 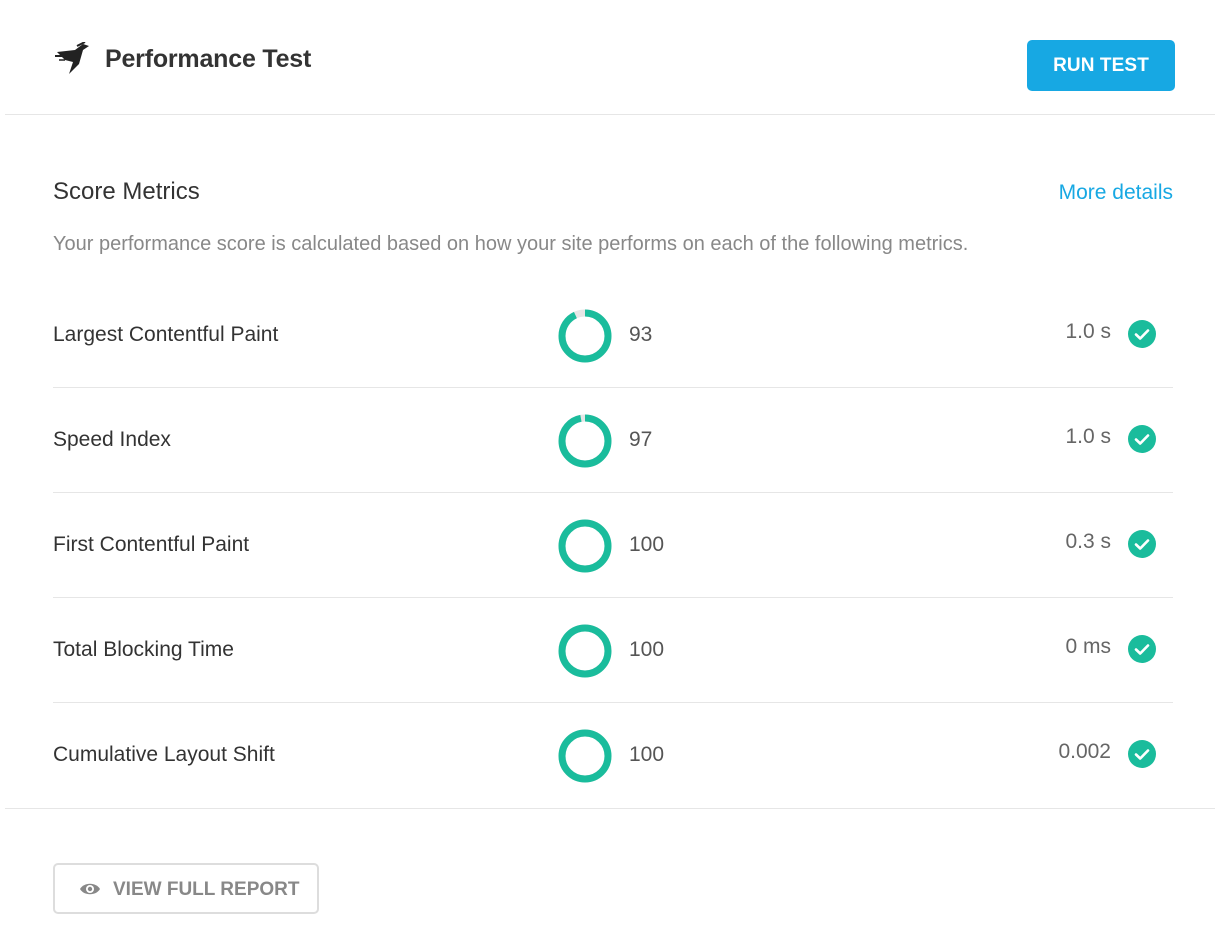 I want to click on metric-row: First Contentful Paint 100 0.3 s, so click(x=613, y=545).